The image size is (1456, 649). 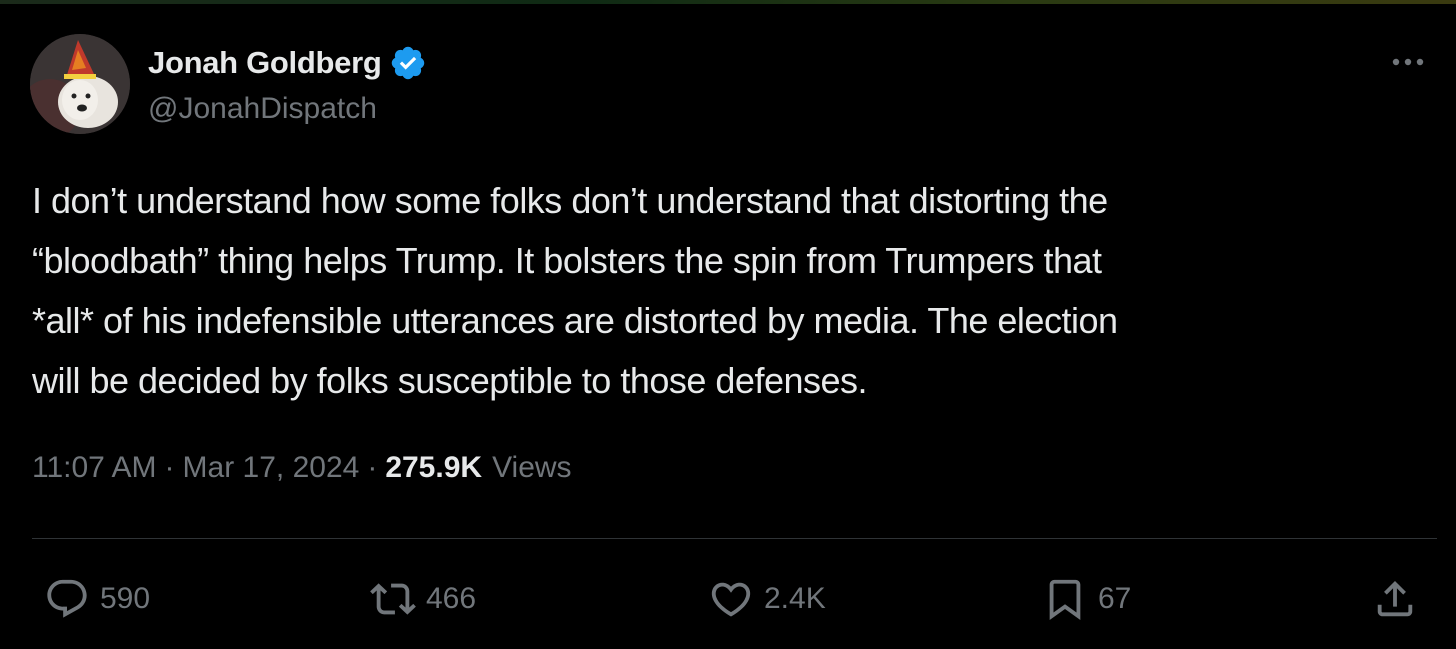 What do you see at coordinates (94, 468) in the screenshot?
I see `tweet-time: 11:07 AM` at bounding box center [94, 468].